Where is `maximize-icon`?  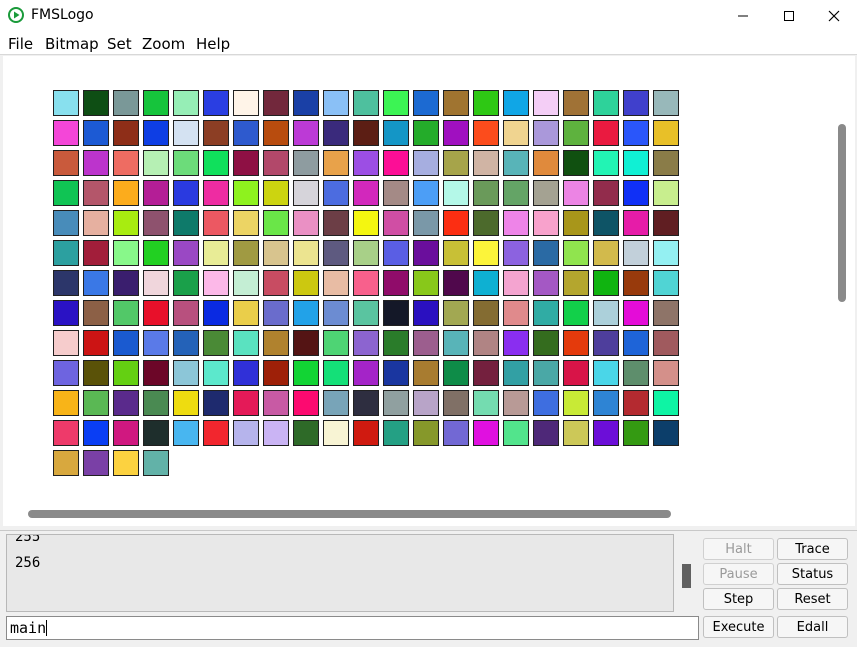 maximize-icon is located at coordinates (789, 15).